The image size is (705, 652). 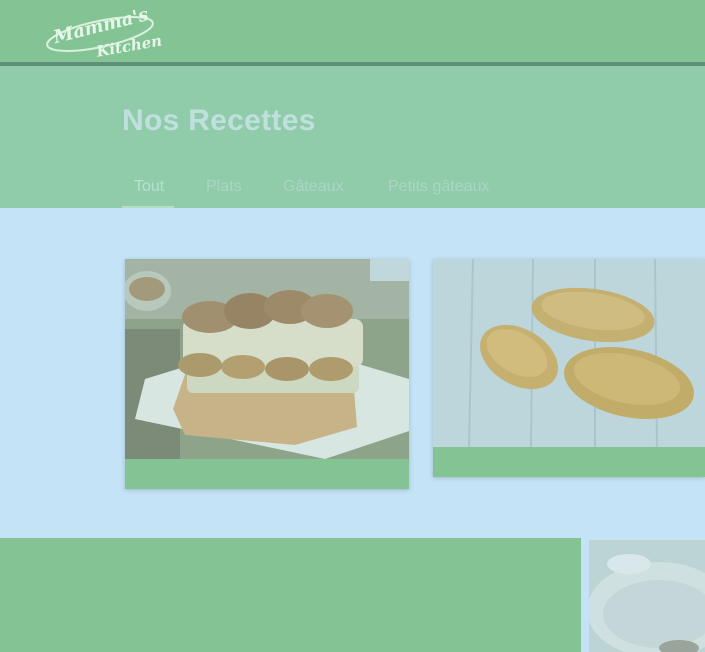 What do you see at coordinates (352, 31) in the screenshot?
I see `site-header: Mamma's Kitchen` at bounding box center [352, 31].